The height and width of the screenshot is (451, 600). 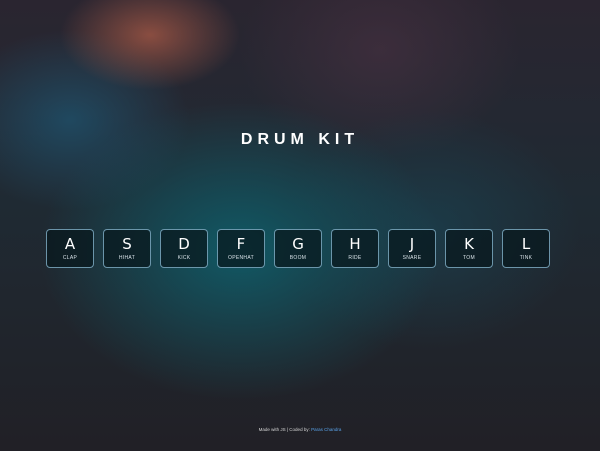 I want to click on key-sound-label: TOM, so click(x=469, y=258).